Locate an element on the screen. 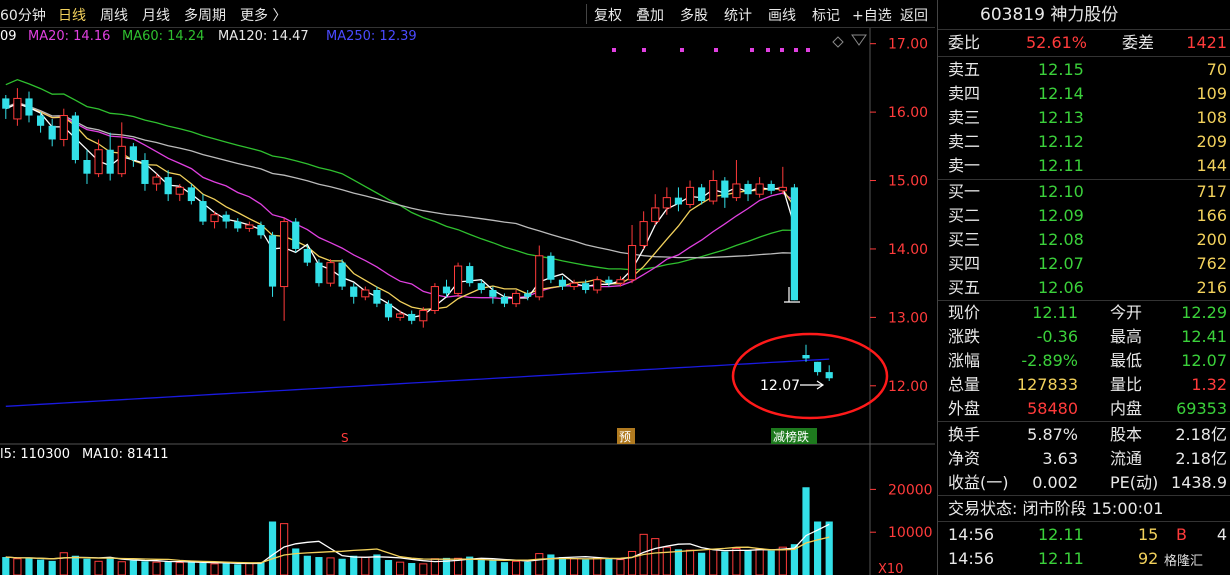 Image resolution: width=1230 pixels, height=575 pixels. stock-code: 603819 is located at coordinates (1012, 15).